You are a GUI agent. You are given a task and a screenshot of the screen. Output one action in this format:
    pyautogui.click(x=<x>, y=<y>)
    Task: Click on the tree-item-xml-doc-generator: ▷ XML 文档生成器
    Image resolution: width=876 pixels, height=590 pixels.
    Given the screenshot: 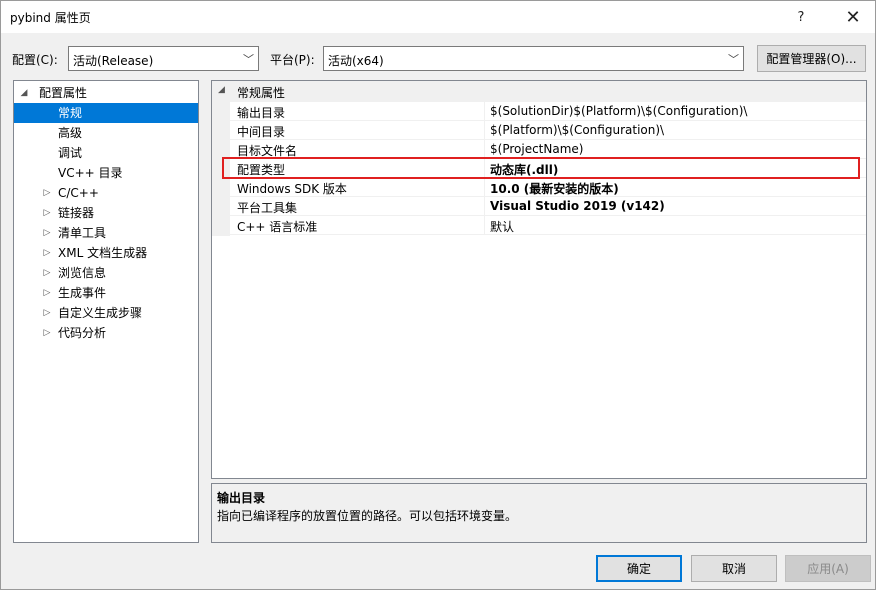 What is the action you would take?
    pyautogui.click(x=106, y=253)
    